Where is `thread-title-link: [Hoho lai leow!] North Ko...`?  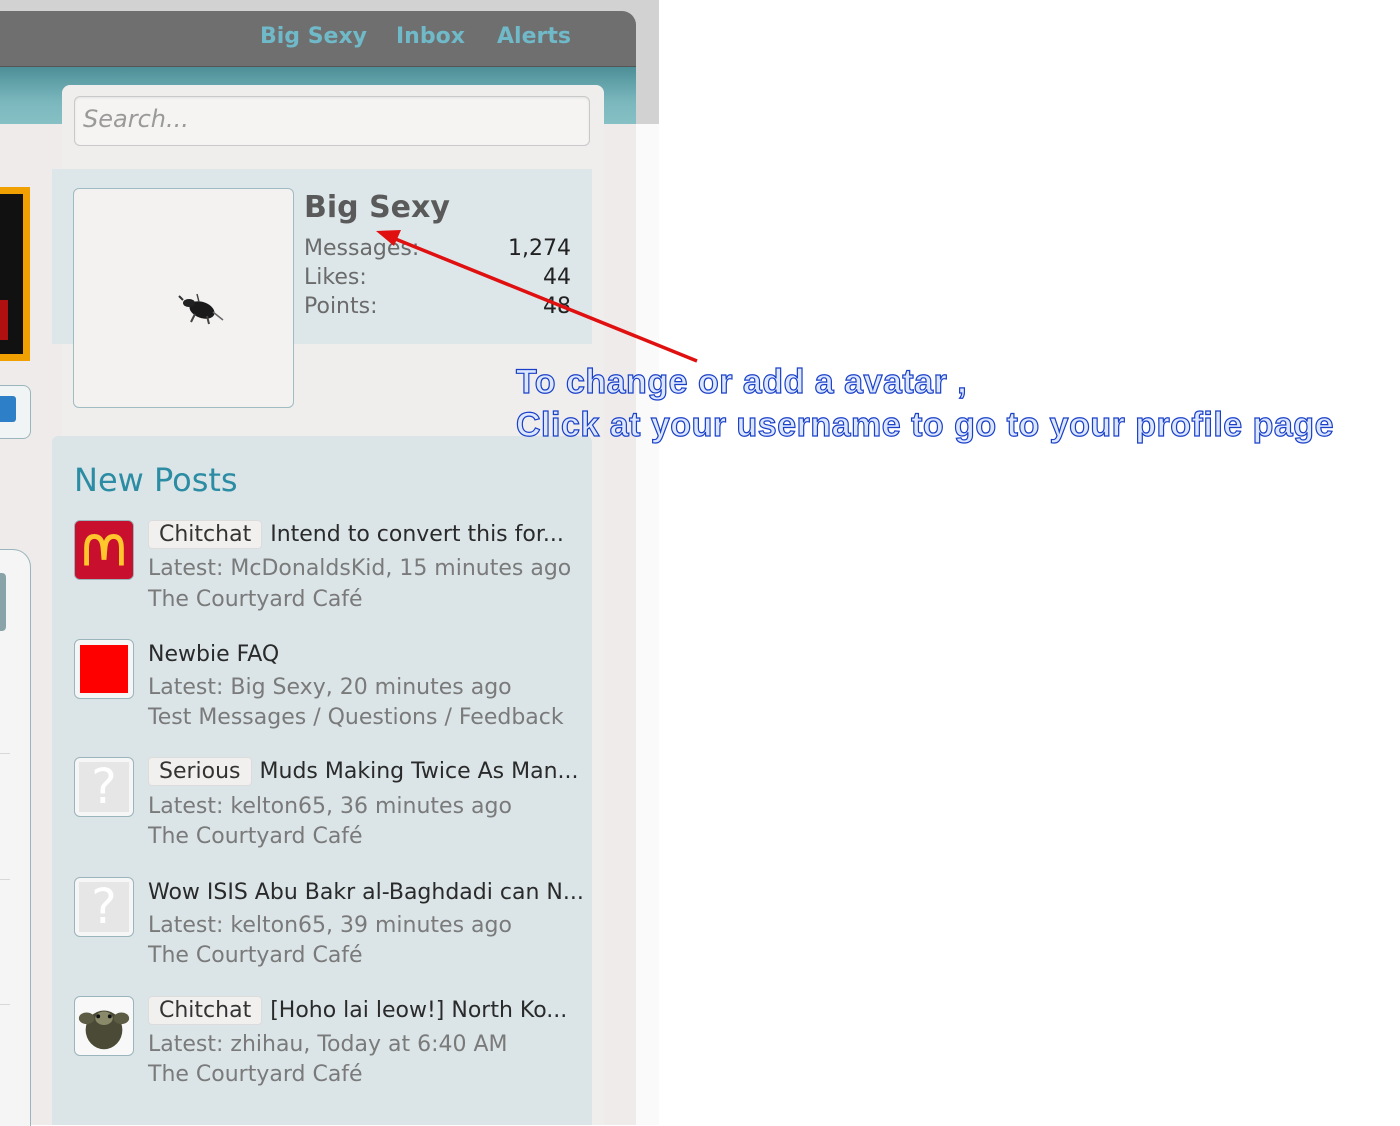
thread-title-link: [Hoho lai leow!] North Ko... is located at coordinates (418, 1010).